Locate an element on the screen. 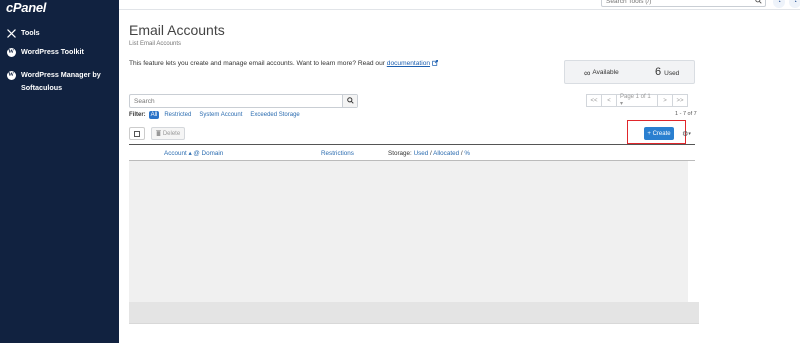  sidebar-item-label: WordPress Manager by Softaculous is located at coordinates (61, 81).